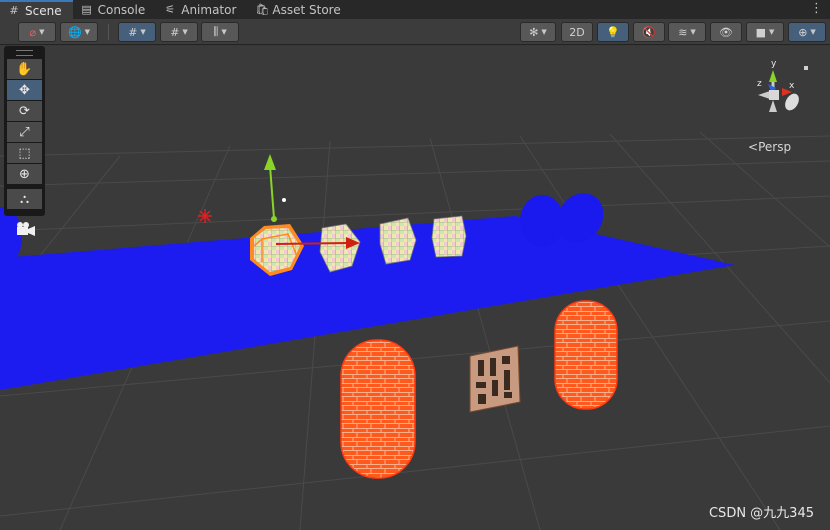 Image resolution: width=830 pixels, height=530 pixels. Describe the element at coordinates (175, 32) in the screenshot. I see `magnet-grid-icon: #` at that location.